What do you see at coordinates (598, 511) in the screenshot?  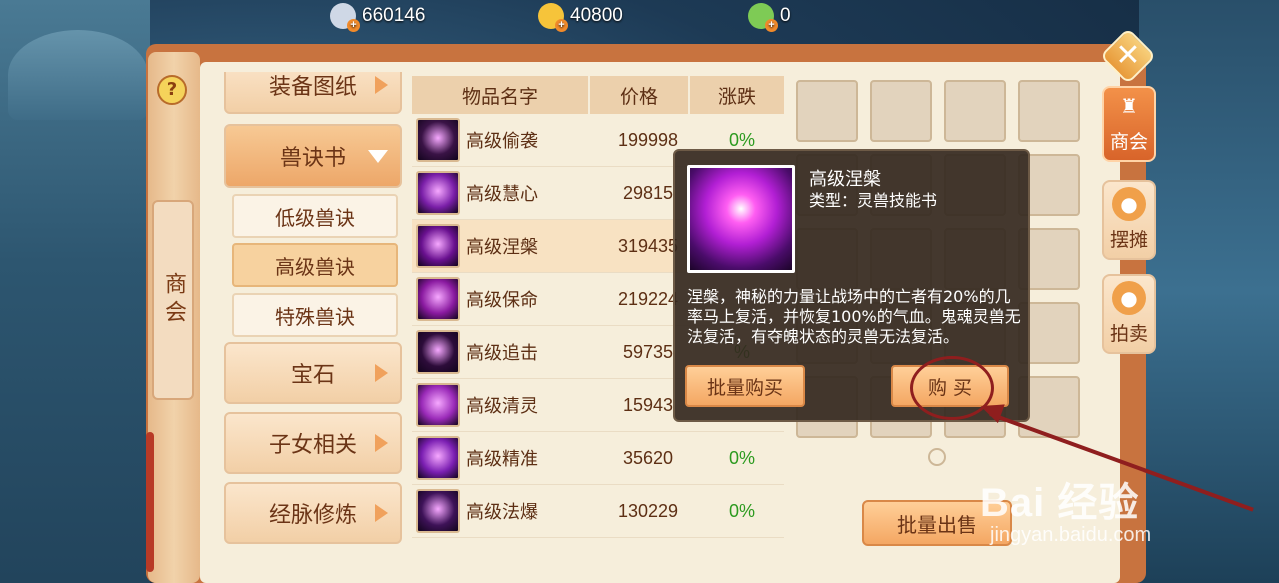 I see `table-row: 高级法爆 130229 0%` at bounding box center [598, 511].